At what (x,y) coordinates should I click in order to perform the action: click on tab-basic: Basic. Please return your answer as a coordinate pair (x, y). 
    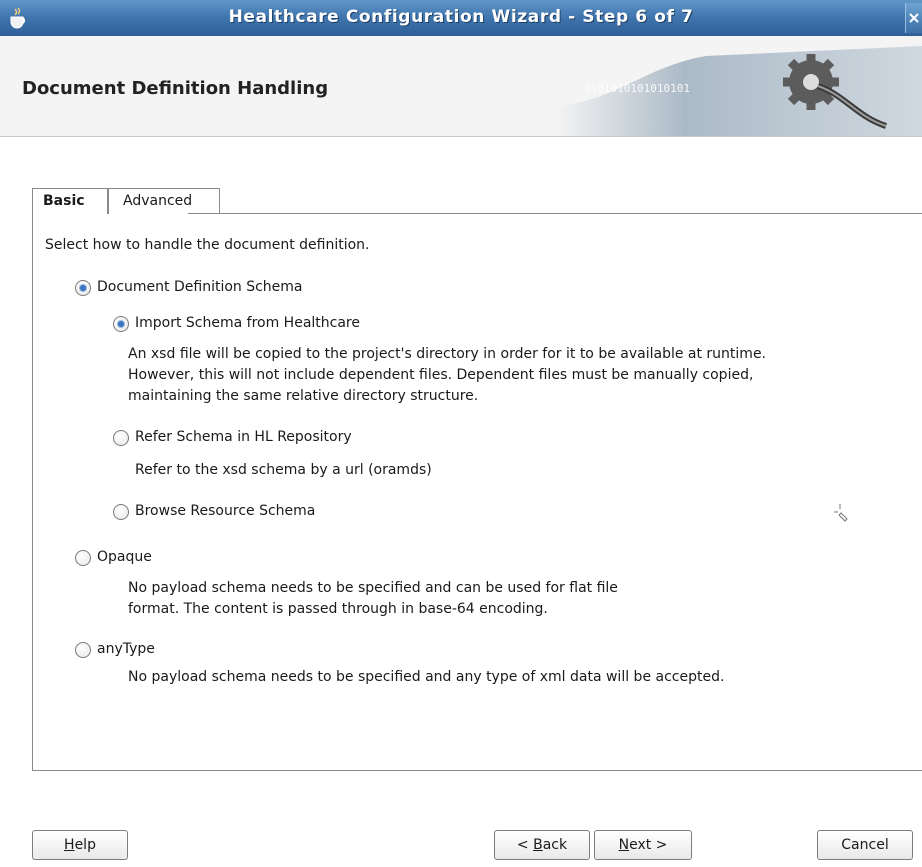
    Looking at the image, I should click on (70, 201).